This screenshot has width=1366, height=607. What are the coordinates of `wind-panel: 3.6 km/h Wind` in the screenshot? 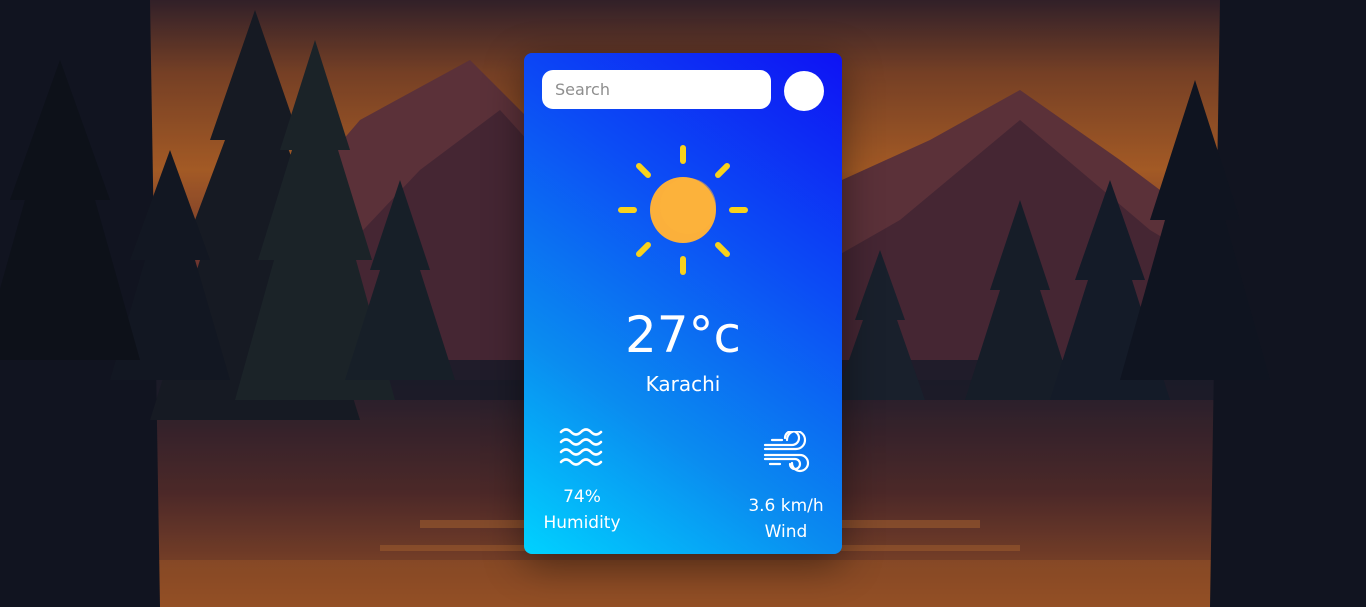 It's located at (786, 487).